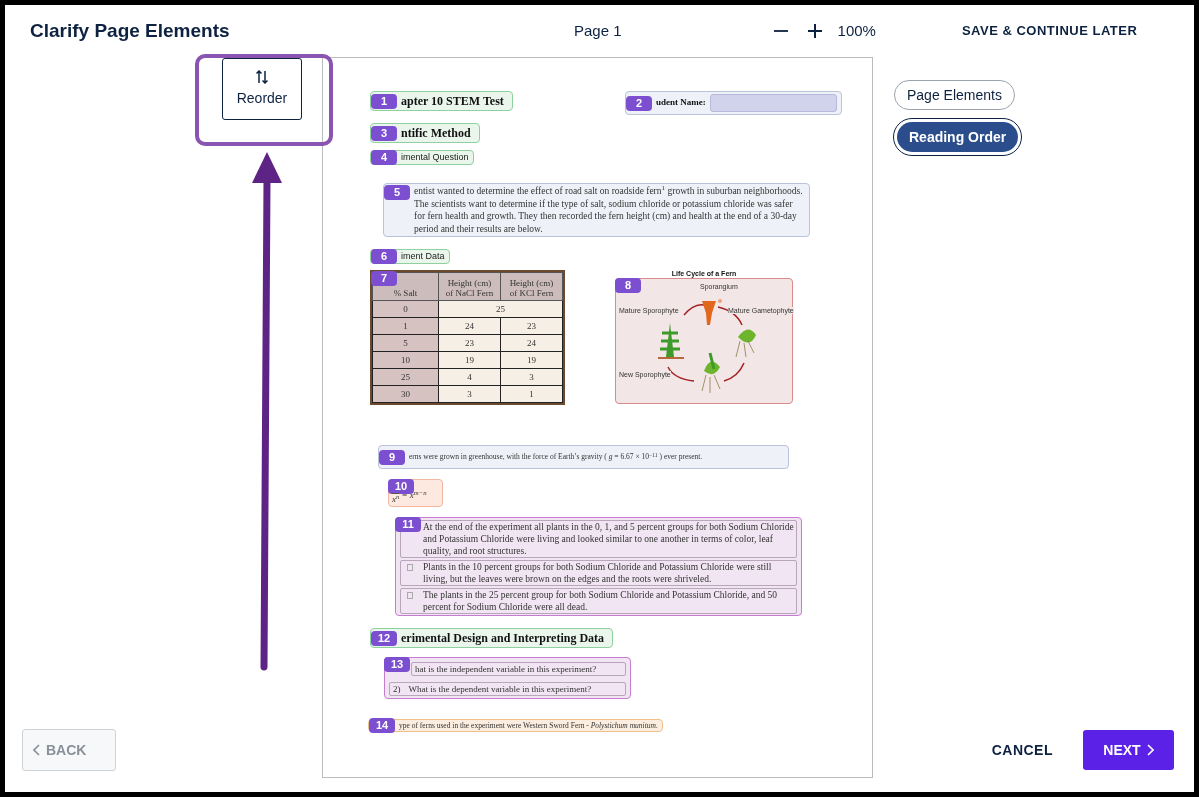 This screenshot has width=1199, height=797. Describe the element at coordinates (130, 30) in the screenshot. I see `page-title: Clarify Page Elements` at that location.